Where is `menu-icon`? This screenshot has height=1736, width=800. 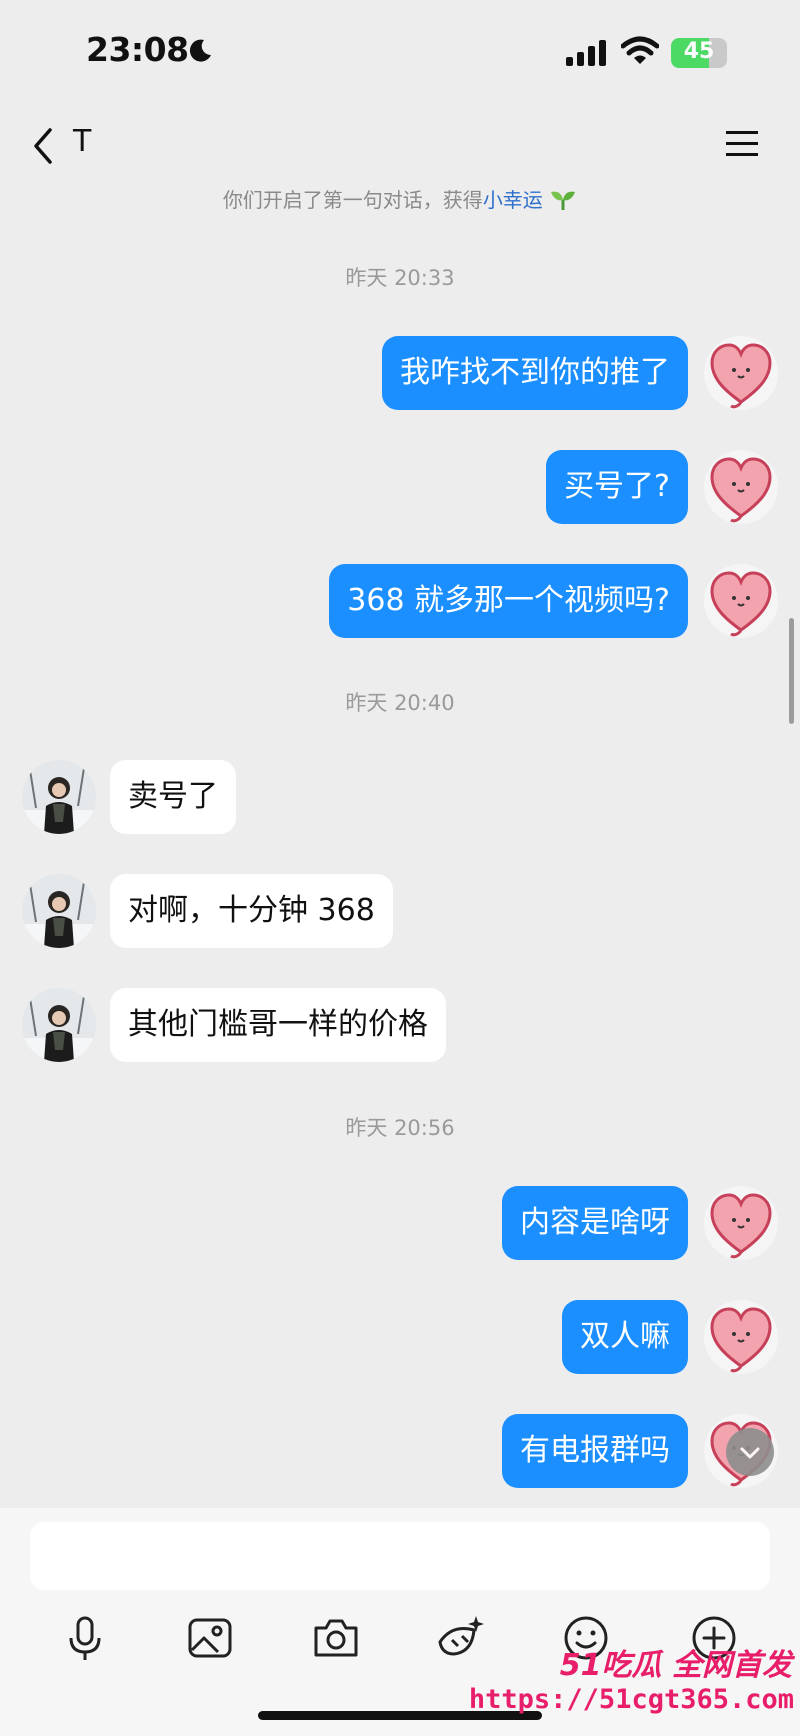
menu-icon is located at coordinates (742, 144).